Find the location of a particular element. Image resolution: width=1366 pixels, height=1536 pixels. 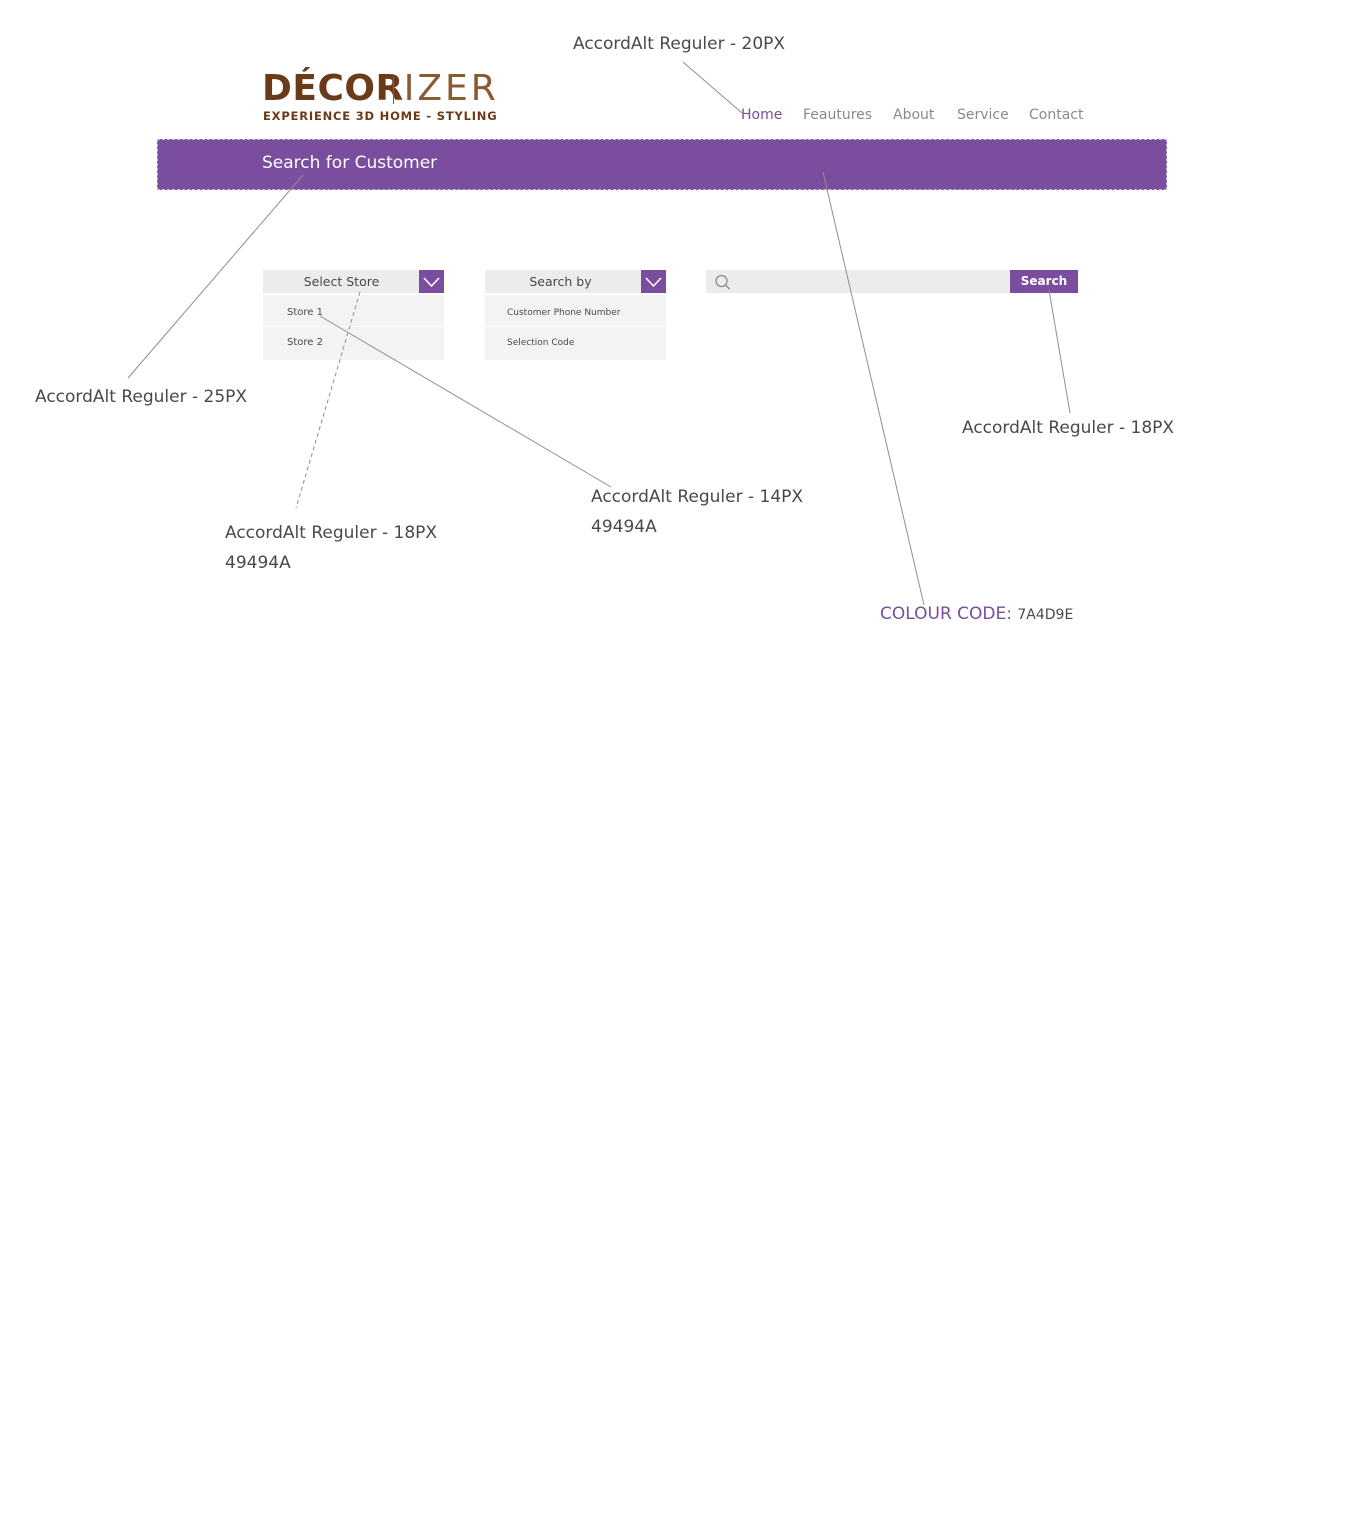

colour-code-label: COLOUR CODE: is located at coordinates (946, 614).